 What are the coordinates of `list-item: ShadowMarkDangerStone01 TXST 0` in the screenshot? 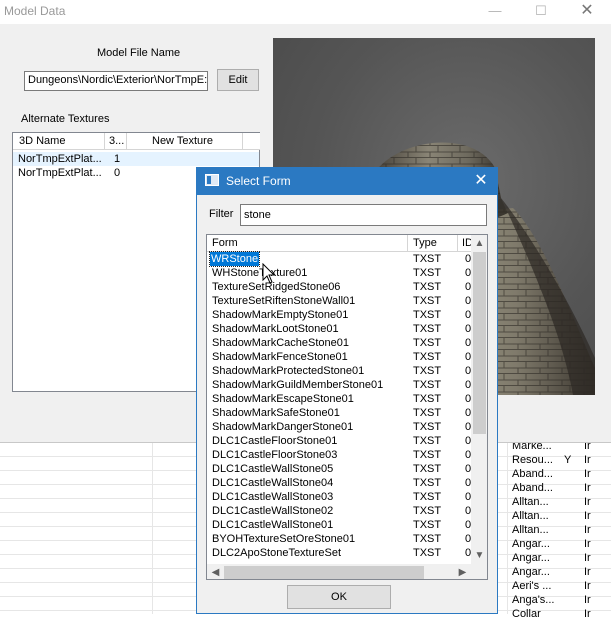 It's located at (339, 427).